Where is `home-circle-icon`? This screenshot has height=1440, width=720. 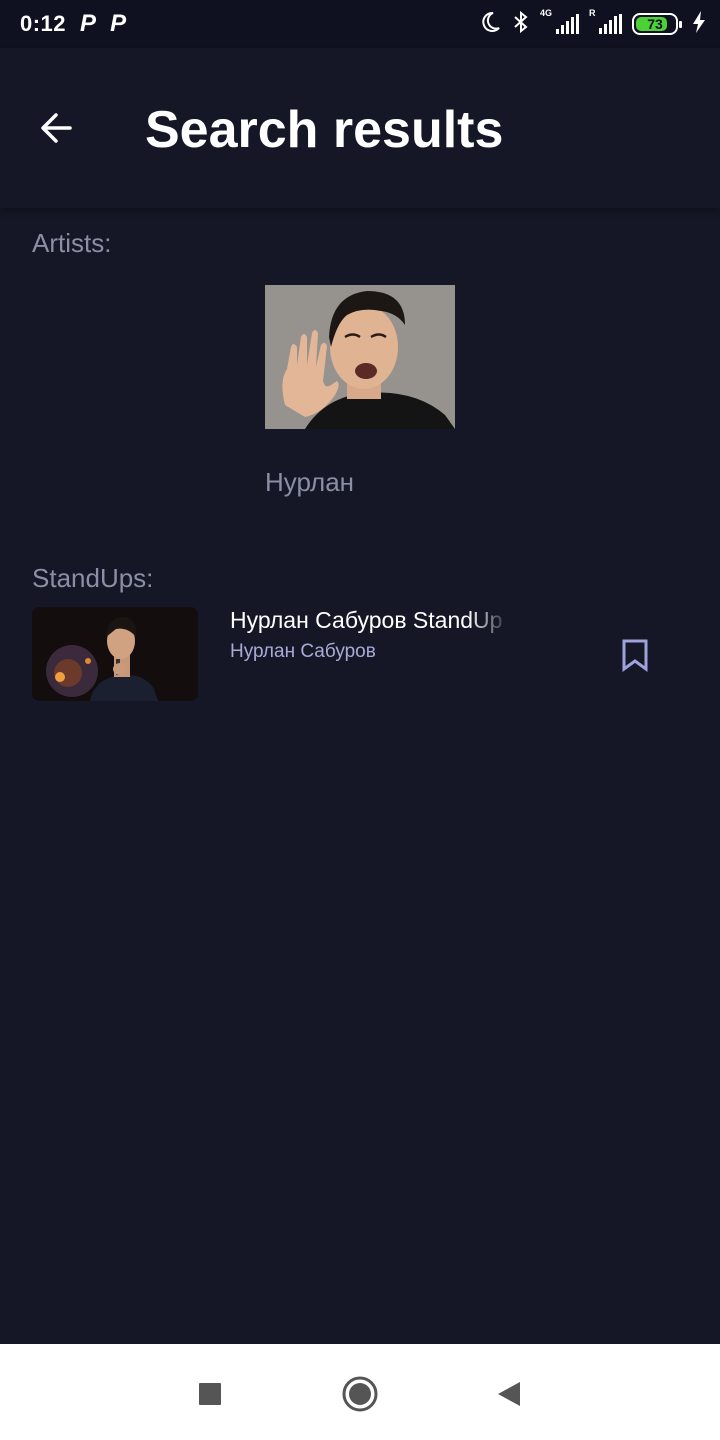 home-circle-icon is located at coordinates (360, 1394).